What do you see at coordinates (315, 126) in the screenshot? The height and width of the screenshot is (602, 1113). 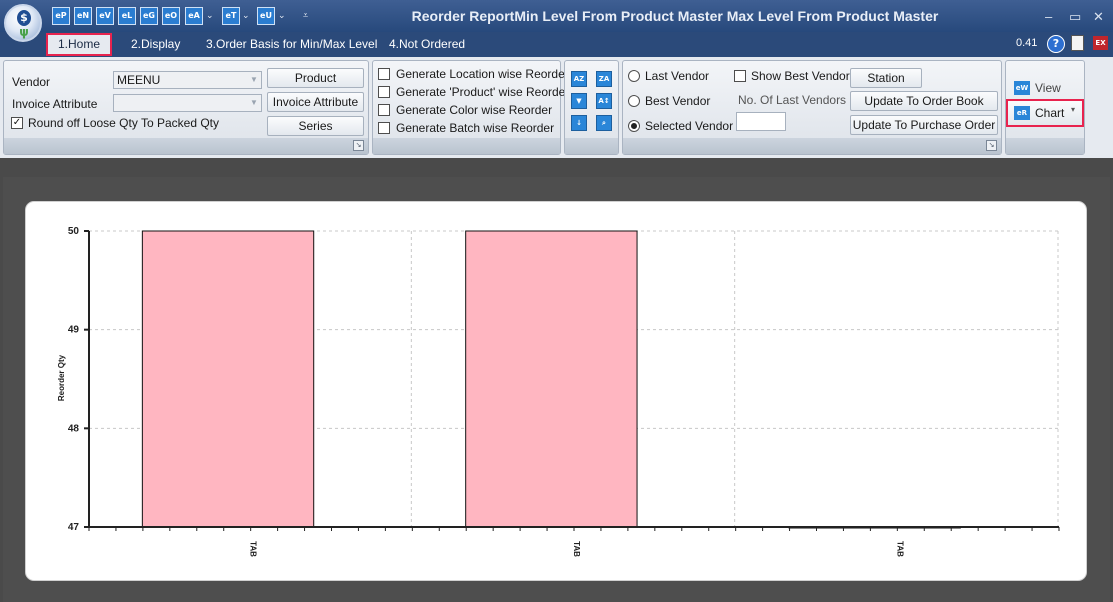 I see `series-button: Series` at bounding box center [315, 126].